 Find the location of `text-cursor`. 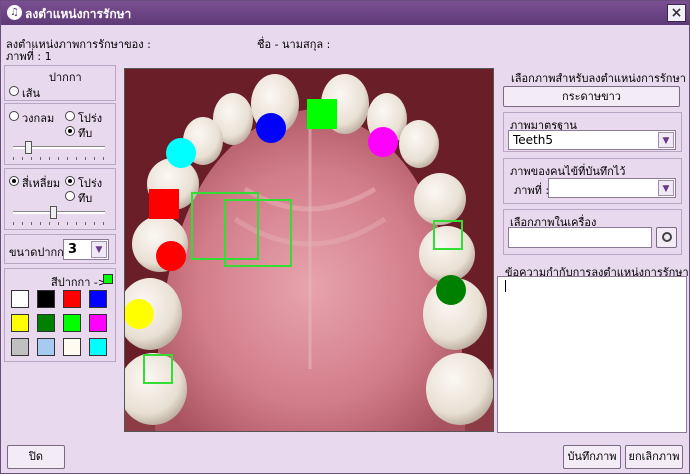

text-cursor is located at coordinates (505, 286).